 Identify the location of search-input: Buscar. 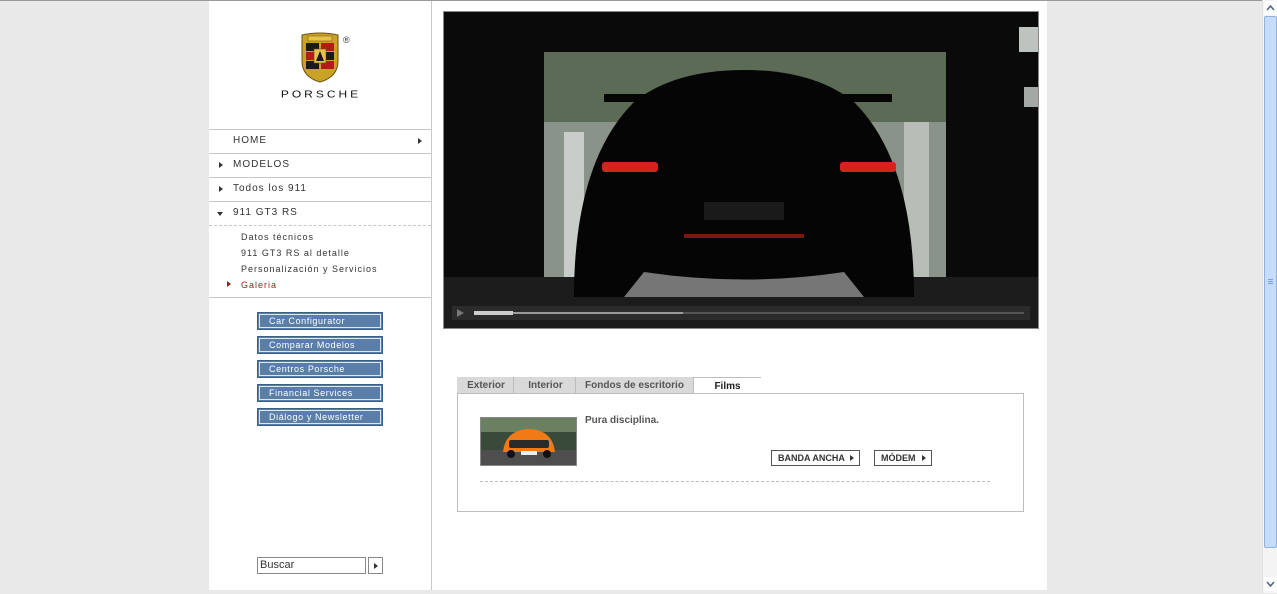
(311, 565).